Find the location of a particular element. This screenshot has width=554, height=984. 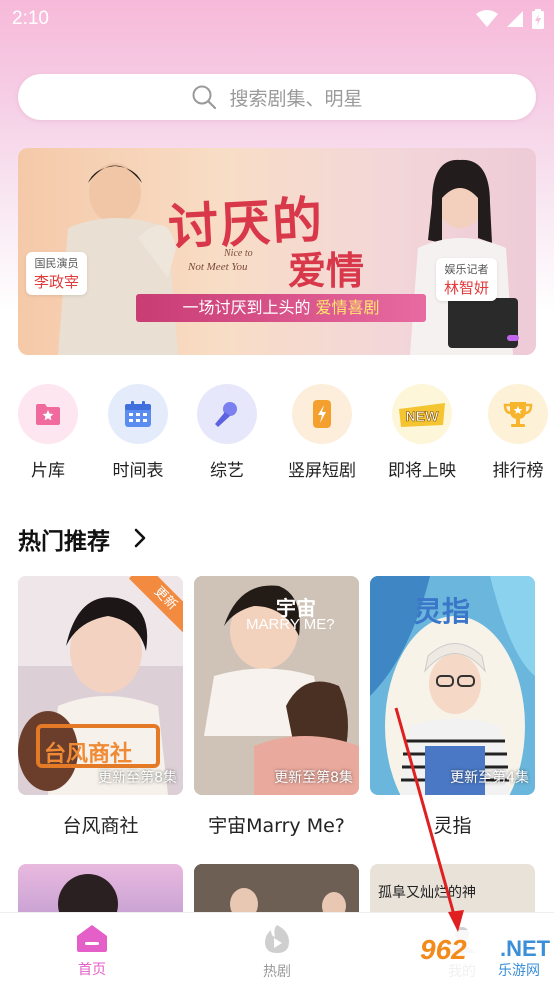

battery-icon is located at coordinates (538, 19).